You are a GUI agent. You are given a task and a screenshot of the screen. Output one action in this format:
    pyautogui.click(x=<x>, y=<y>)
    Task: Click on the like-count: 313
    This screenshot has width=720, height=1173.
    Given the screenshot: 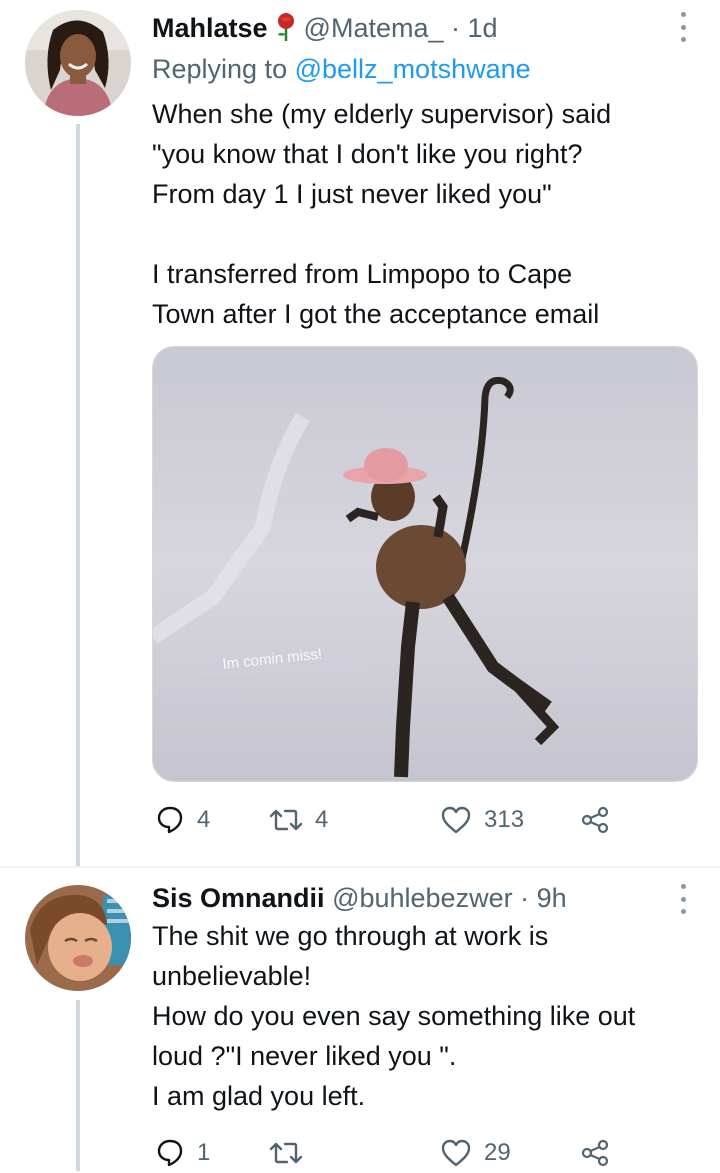 What is the action you would take?
    pyautogui.click(x=504, y=819)
    